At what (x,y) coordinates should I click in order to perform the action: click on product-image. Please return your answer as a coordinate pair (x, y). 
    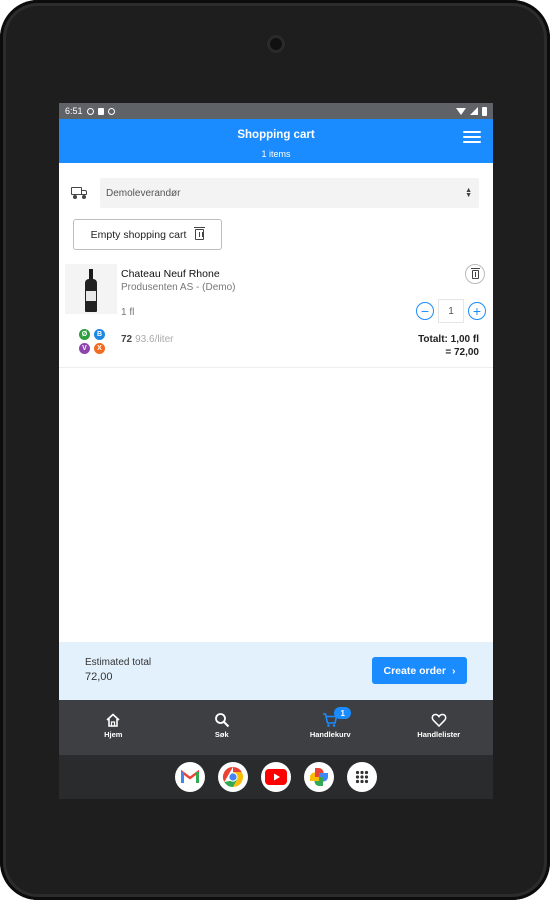
    Looking at the image, I should click on (91, 289).